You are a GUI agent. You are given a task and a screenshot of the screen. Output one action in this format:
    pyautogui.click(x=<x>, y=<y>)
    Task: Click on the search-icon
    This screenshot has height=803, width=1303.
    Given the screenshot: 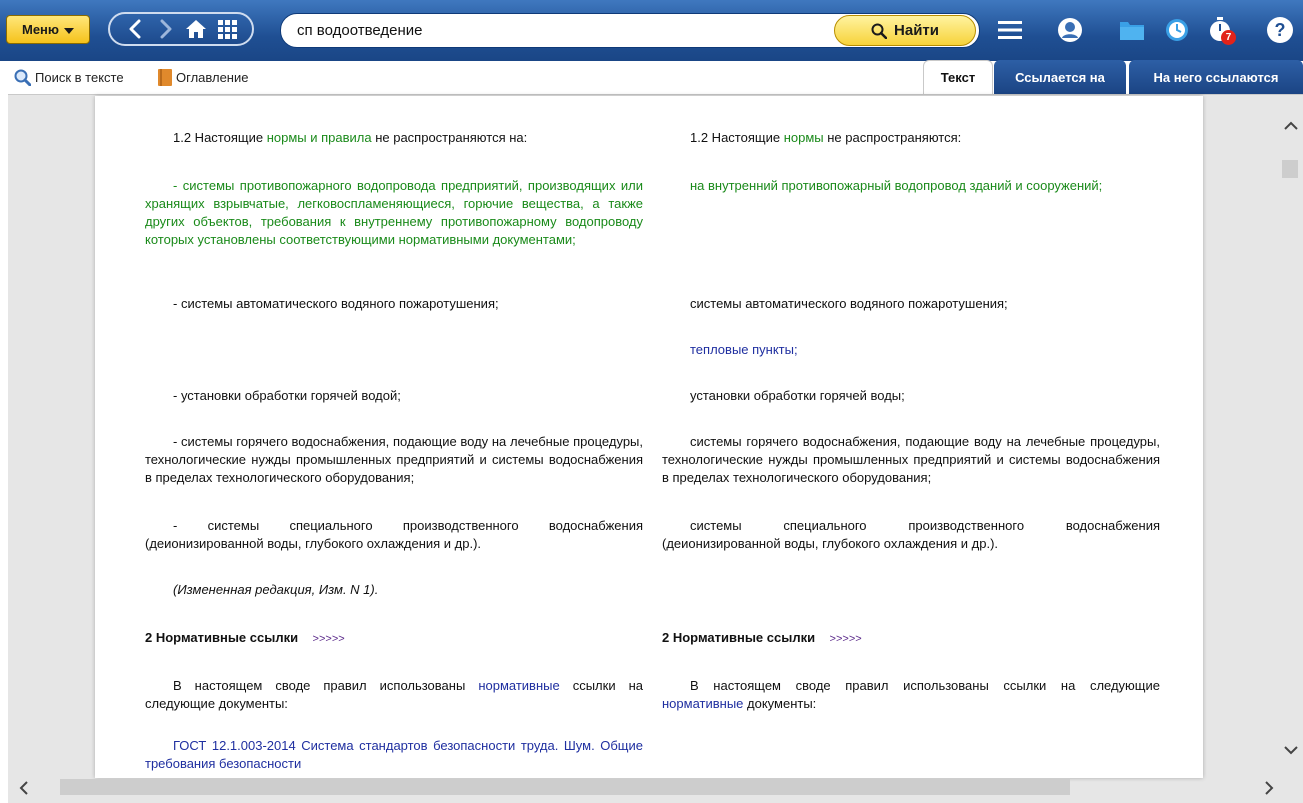 What is the action you would take?
    pyautogui.click(x=879, y=31)
    